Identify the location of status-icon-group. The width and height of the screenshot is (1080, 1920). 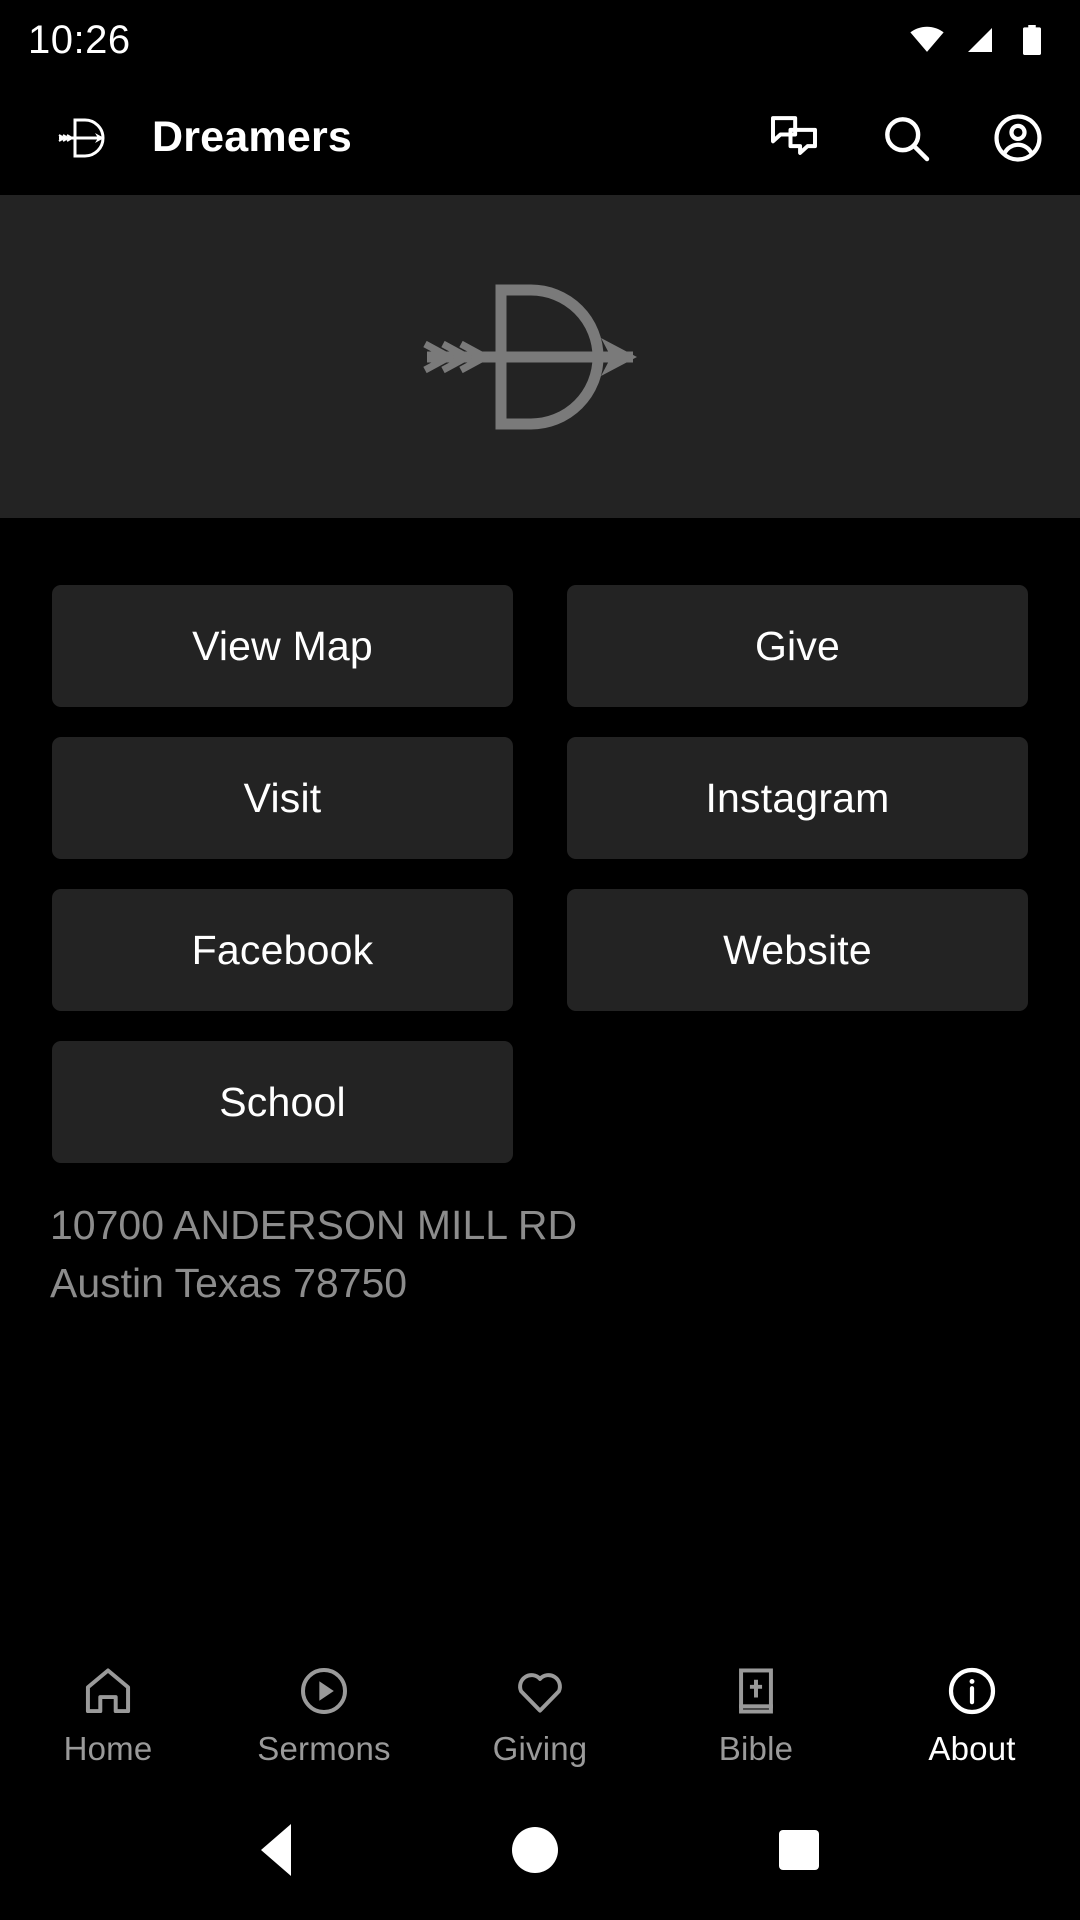
(979, 40).